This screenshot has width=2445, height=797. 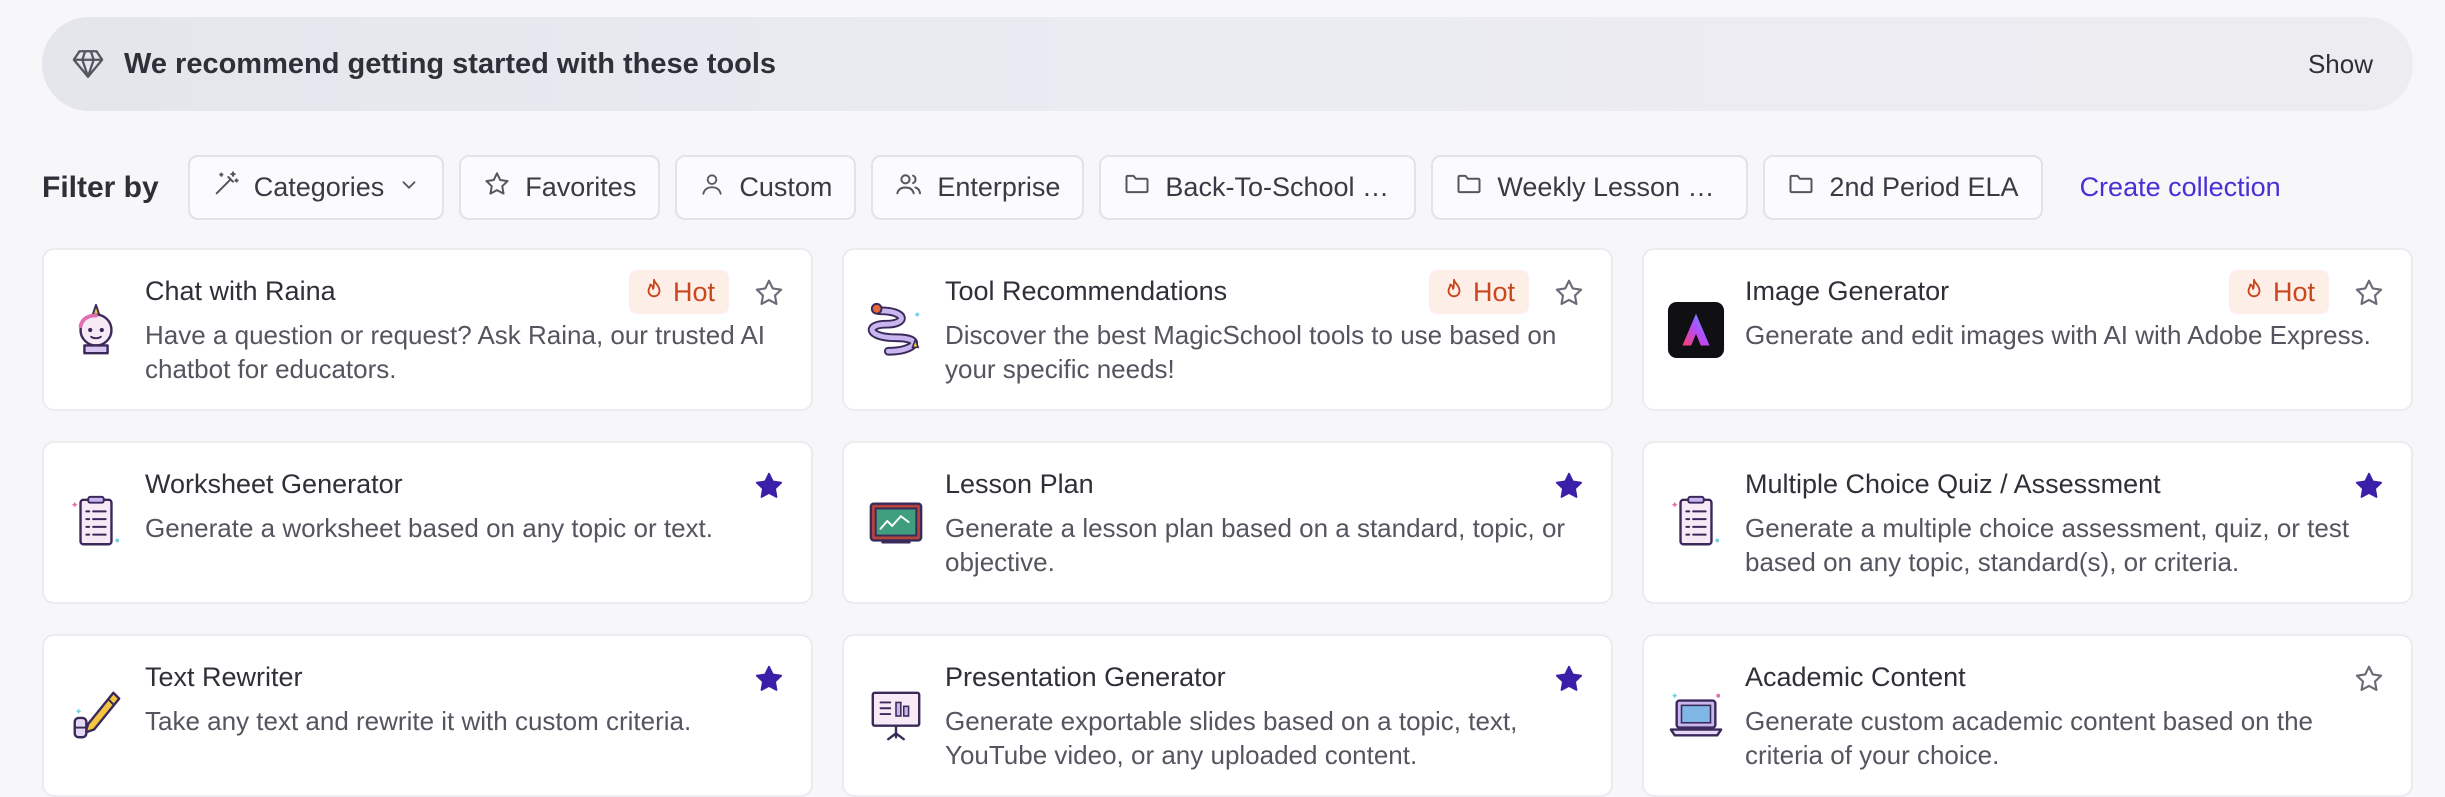 What do you see at coordinates (896, 523) in the screenshot?
I see `chalkboard-icon` at bounding box center [896, 523].